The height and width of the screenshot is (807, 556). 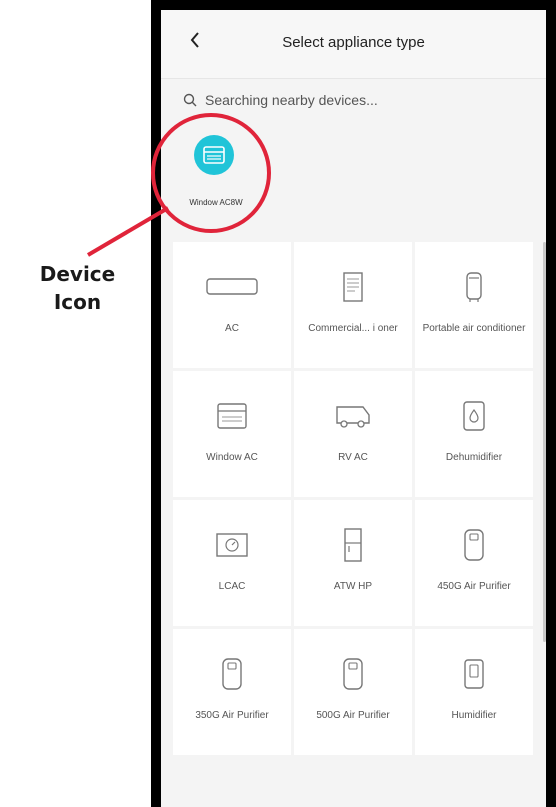 I want to click on lcac-icon, so click(x=232, y=545).